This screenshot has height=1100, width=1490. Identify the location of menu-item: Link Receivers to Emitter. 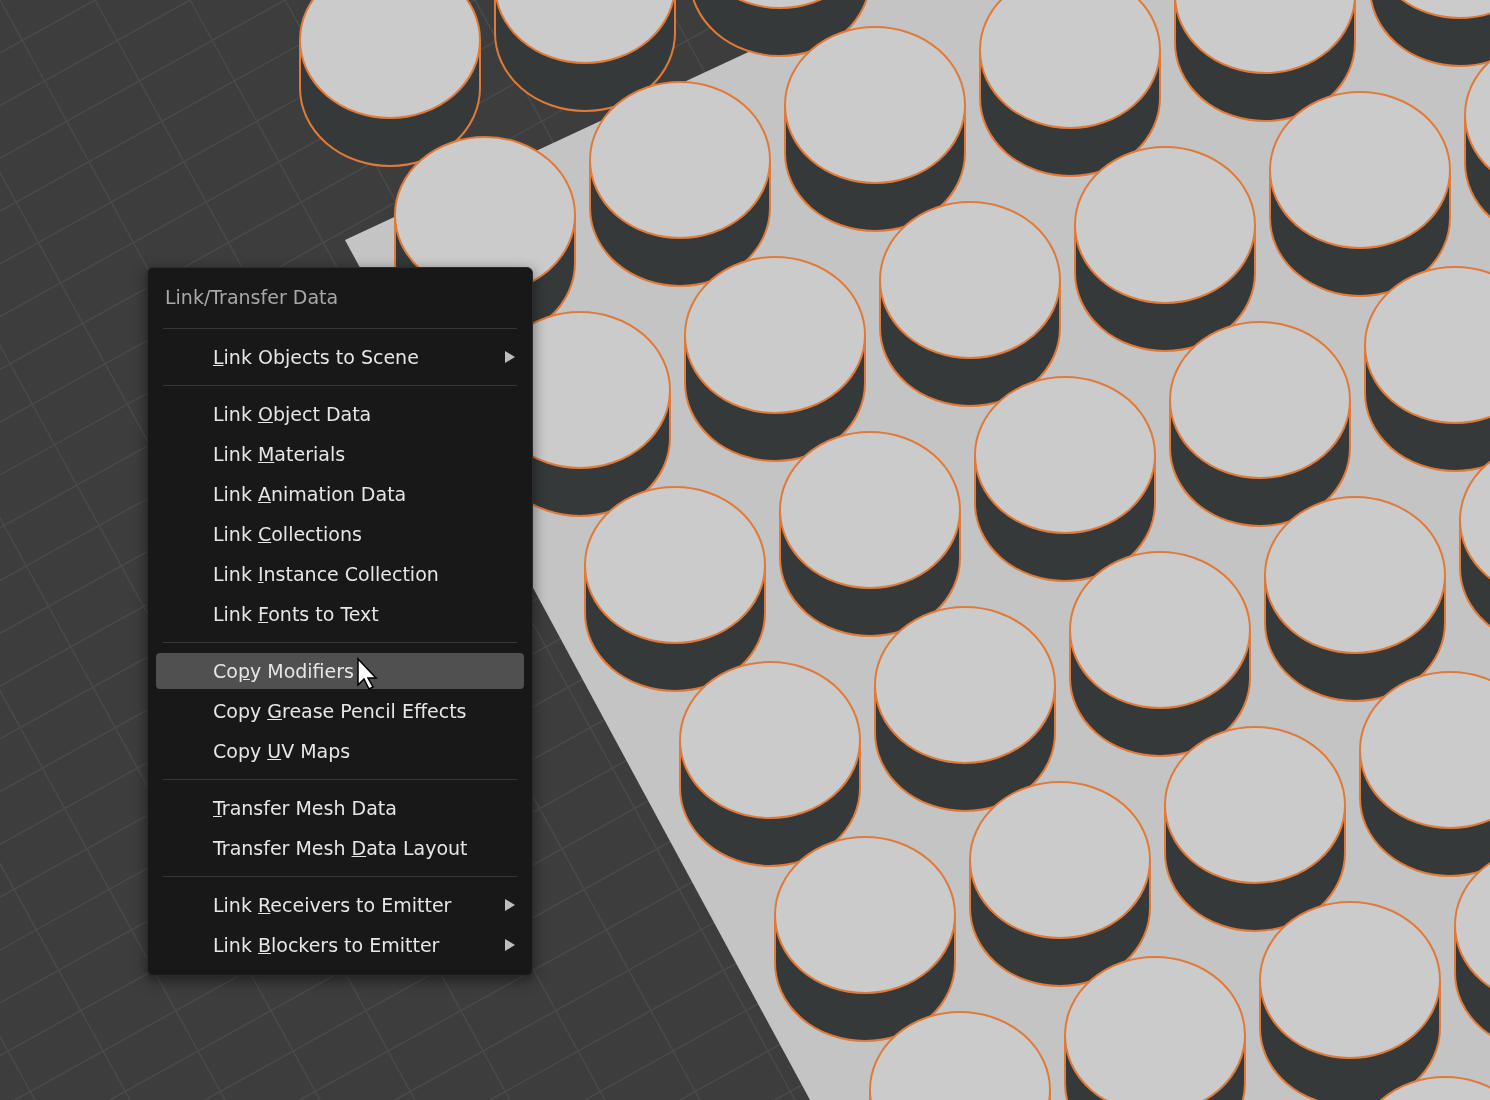
(340, 905).